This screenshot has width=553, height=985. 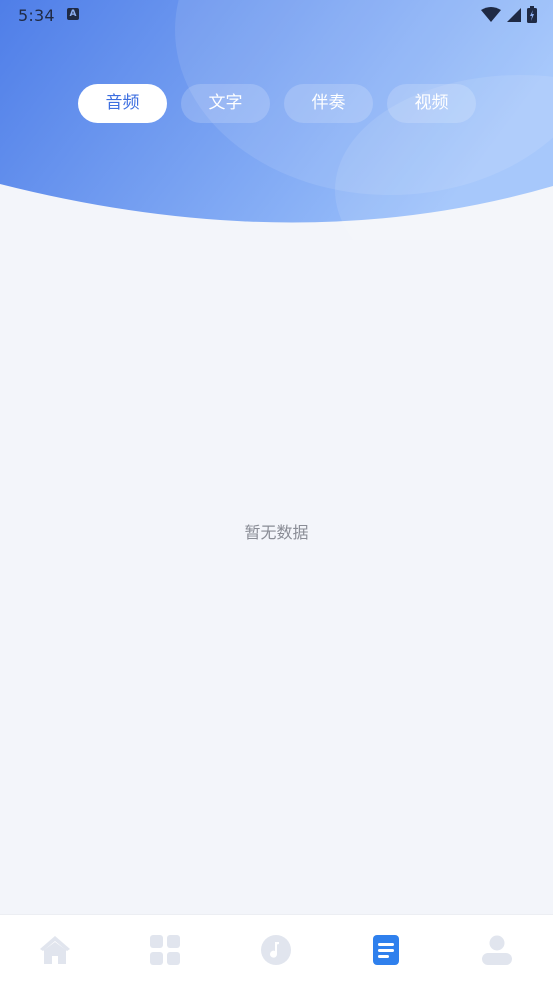 What do you see at coordinates (276, 104) in the screenshot?
I see `tab-bar: 音频 文字 伴奏 视频` at bounding box center [276, 104].